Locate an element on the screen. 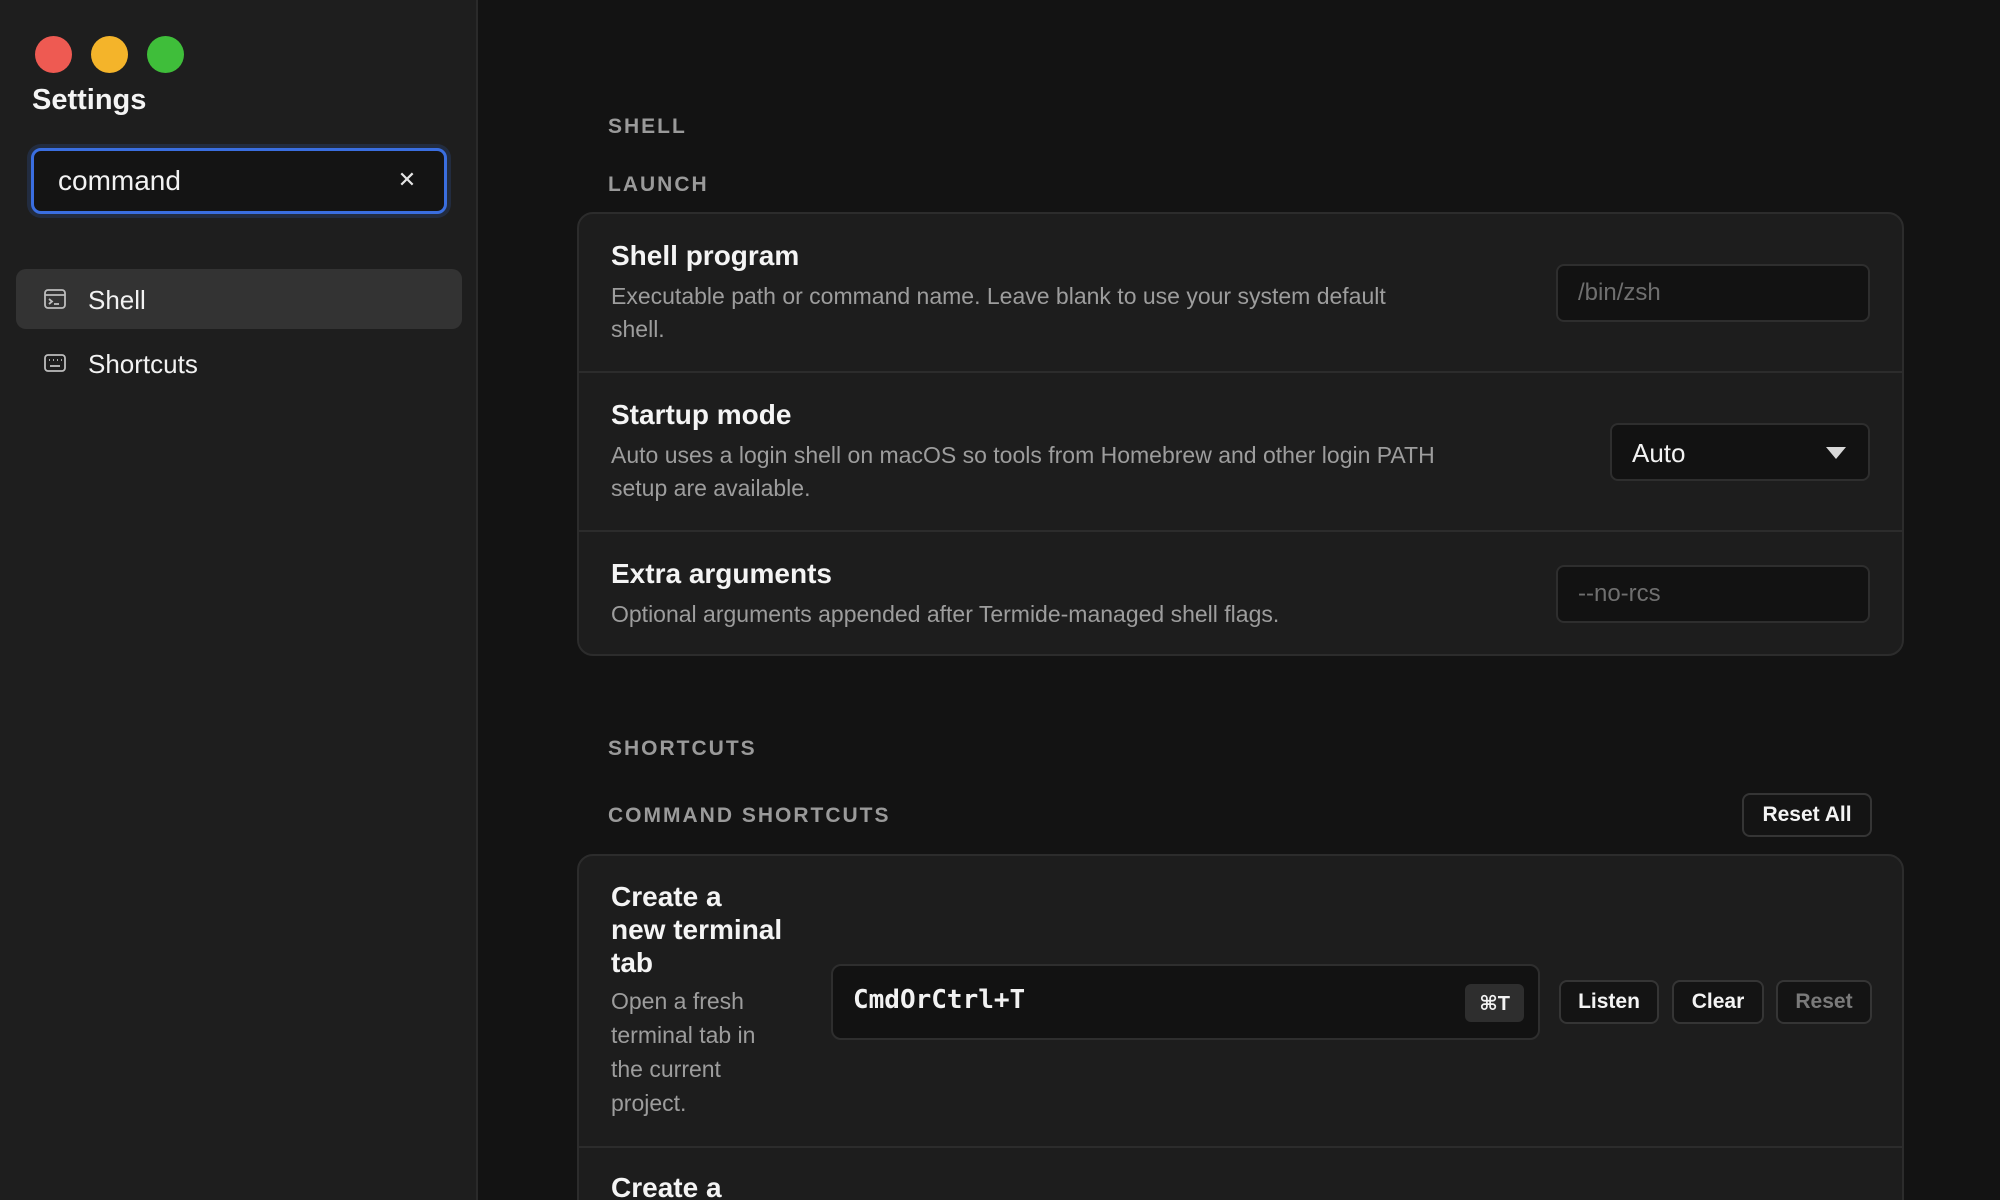  group-heading-launch: LAUNCH is located at coordinates (658, 184).